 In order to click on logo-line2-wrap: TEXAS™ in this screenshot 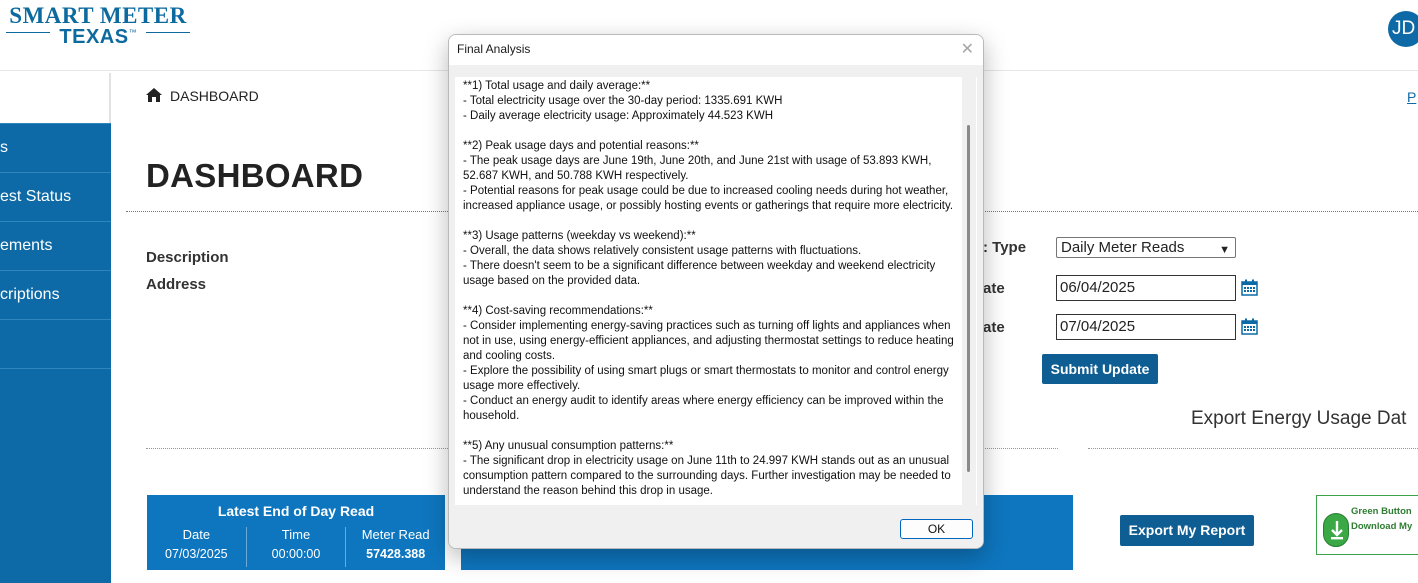, I will do `click(98, 37)`.